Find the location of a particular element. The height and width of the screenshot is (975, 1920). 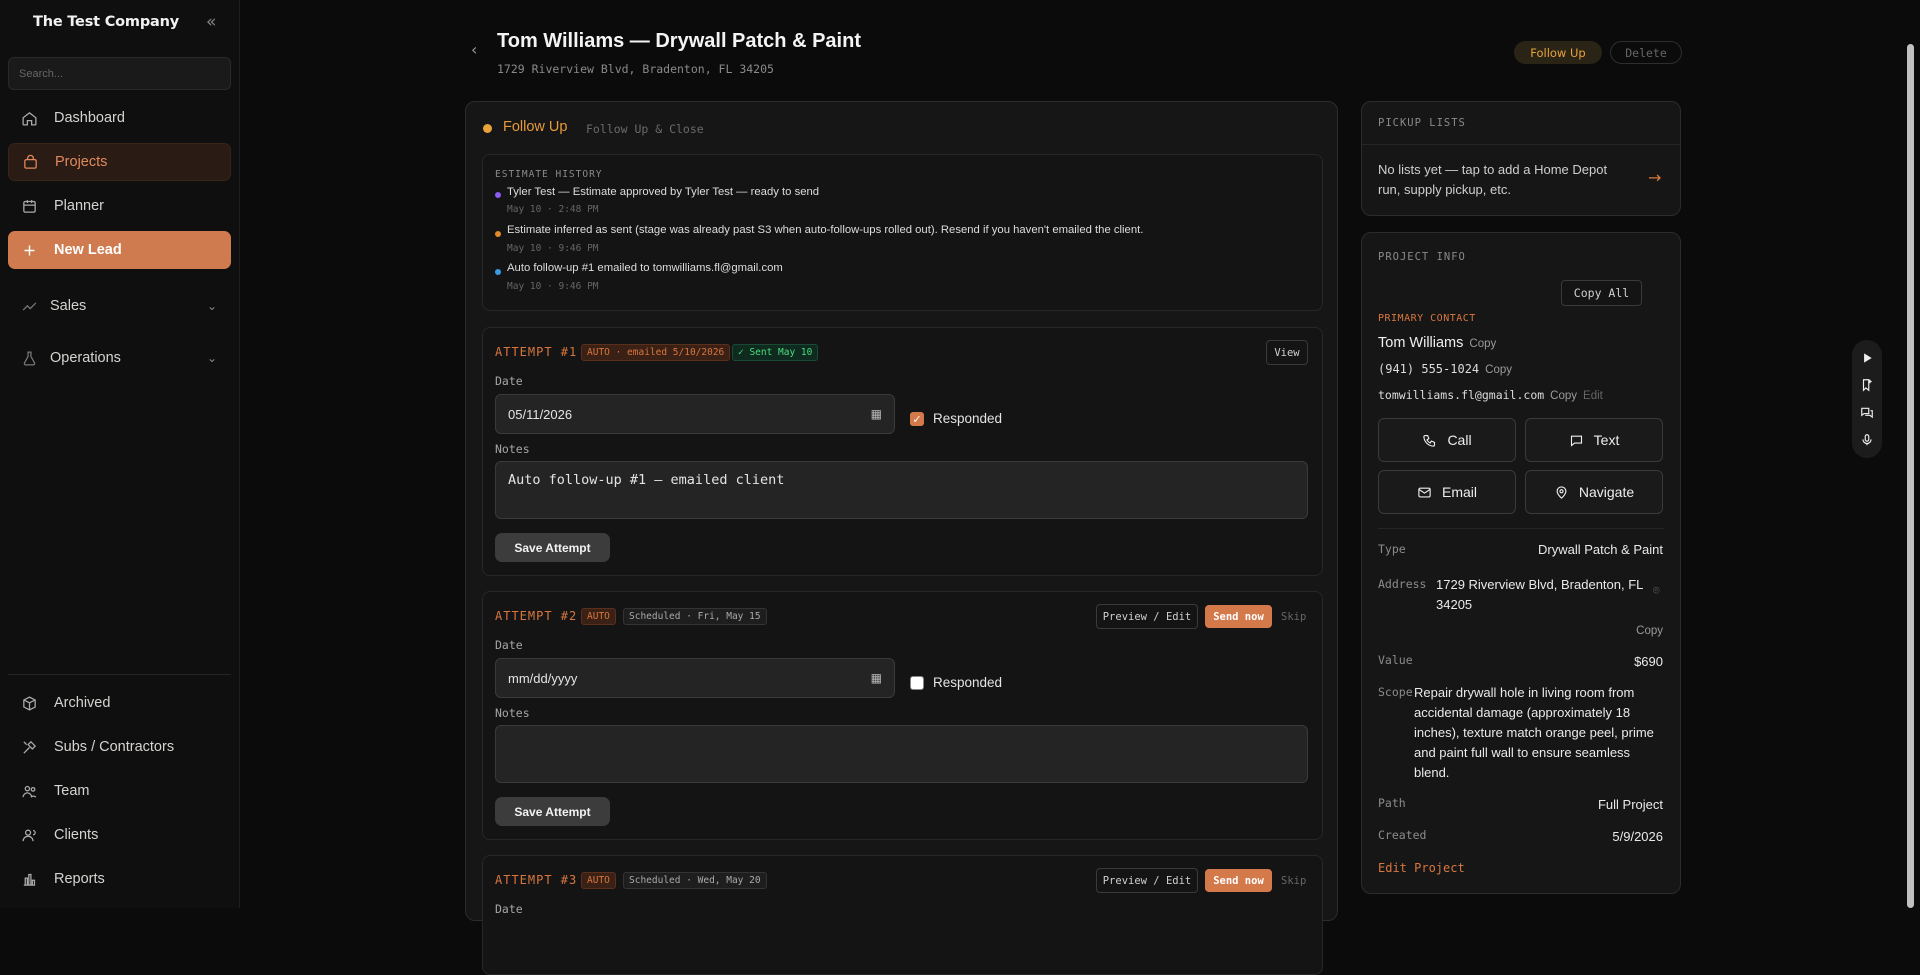

arrow-right-icon: → is located at coordinates (1654, 177).